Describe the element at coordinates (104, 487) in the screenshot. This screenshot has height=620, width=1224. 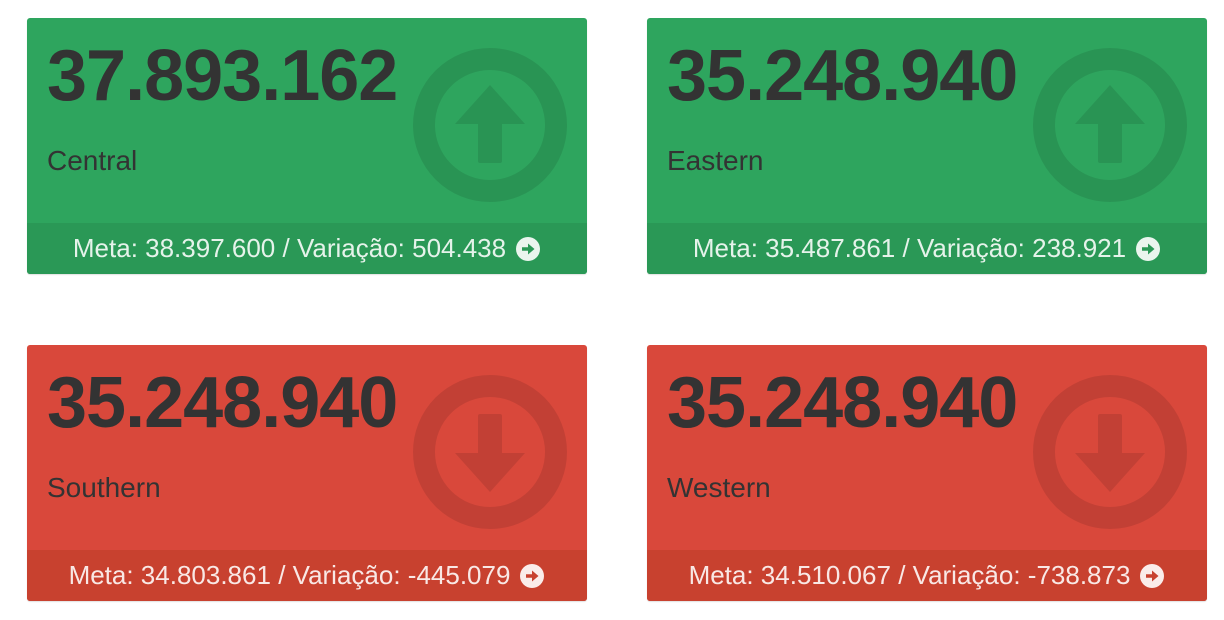
I see `region-label: Southern` at that location.